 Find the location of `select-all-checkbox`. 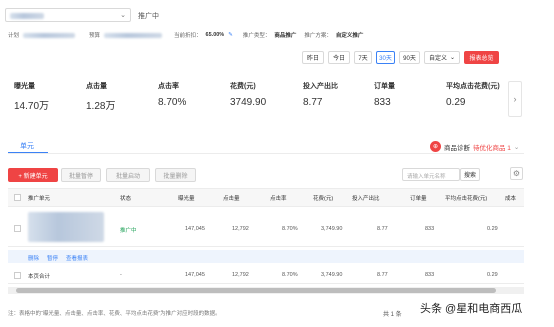

select-all-checkbox is located at coordinates (17, 197).